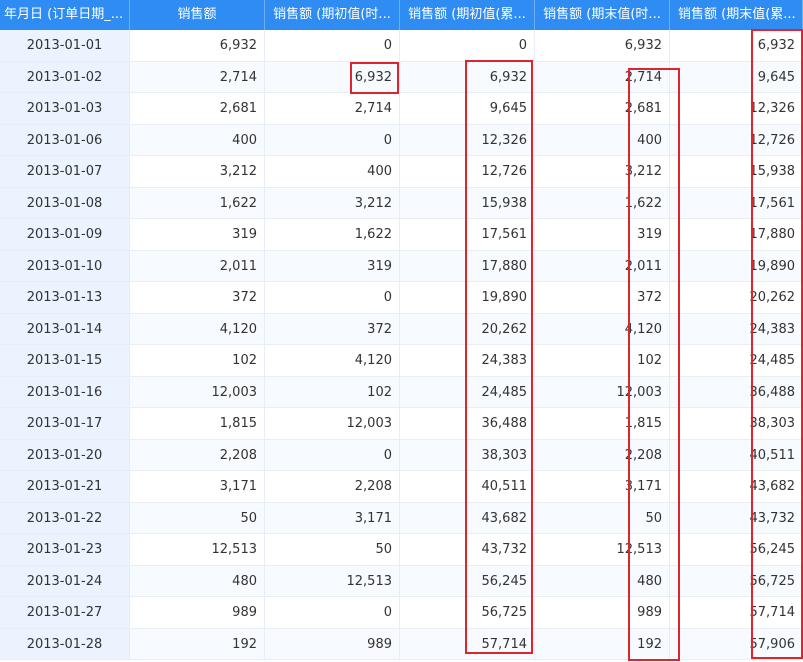 The height and width of the screenshot is (662, 803). Describe the element at coordinates (401, 613) in the screenshot. I see `table-row: 2013-01-27 989 0 56,725 989 57,714` at that location.